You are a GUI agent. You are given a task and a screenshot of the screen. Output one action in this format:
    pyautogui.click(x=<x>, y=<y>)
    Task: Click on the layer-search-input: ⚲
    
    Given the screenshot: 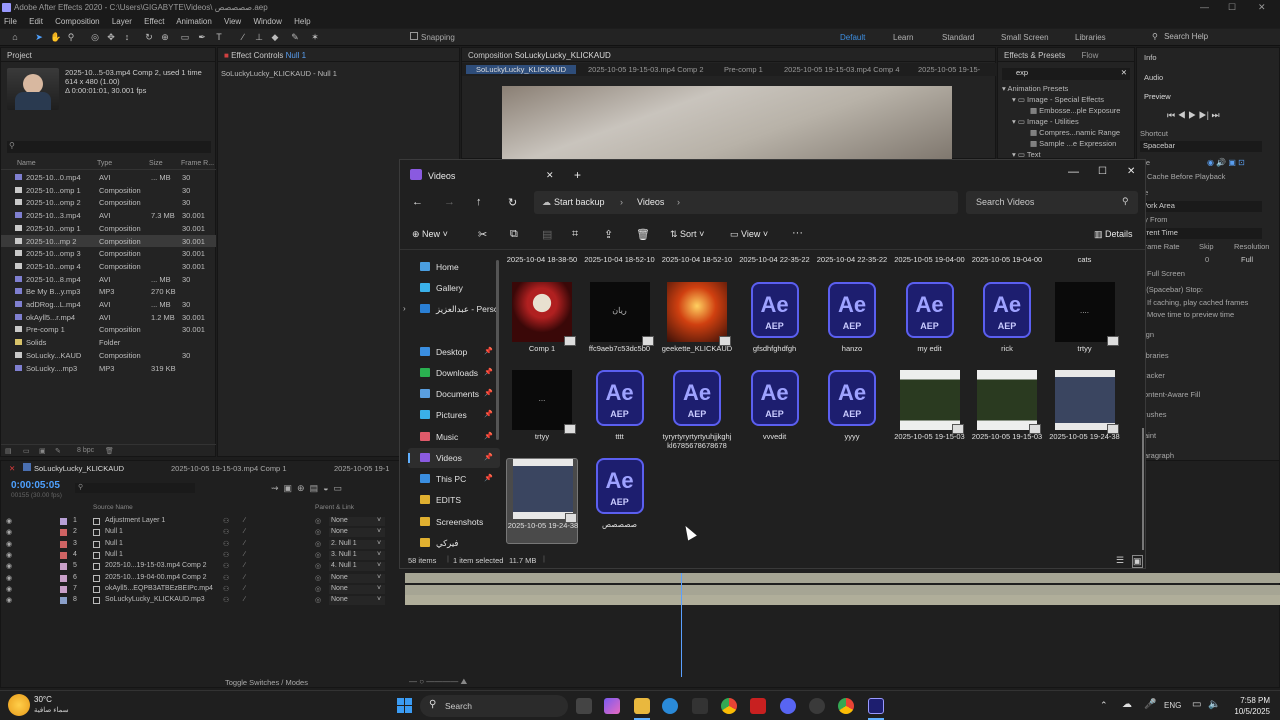 What is the action you would take?
    pyautogui.click(x=135, y=488)
    